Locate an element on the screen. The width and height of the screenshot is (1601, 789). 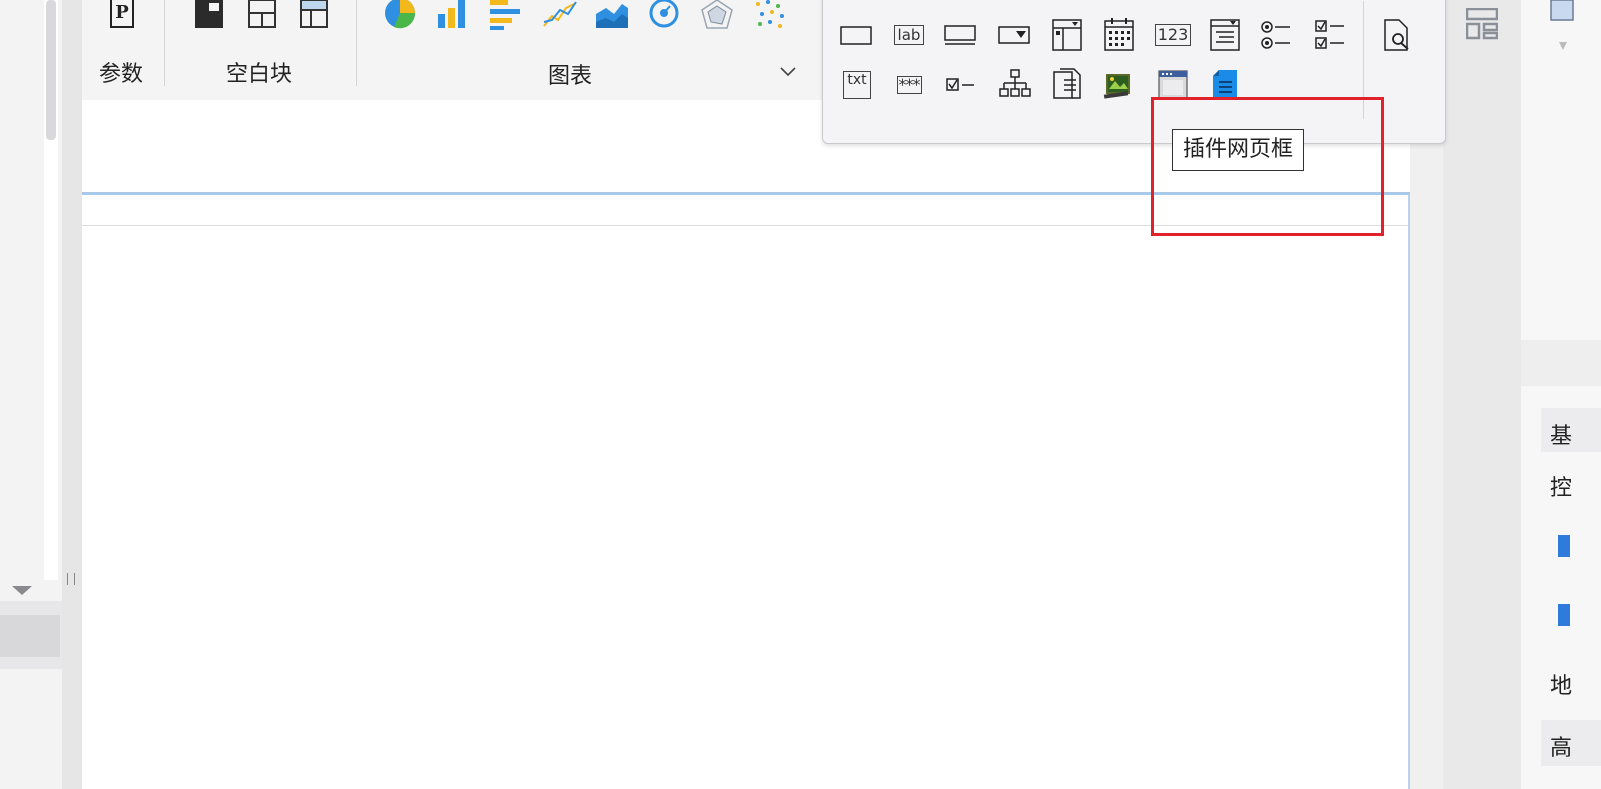
blank-block-split-icon is located at coordinates (263, 15).